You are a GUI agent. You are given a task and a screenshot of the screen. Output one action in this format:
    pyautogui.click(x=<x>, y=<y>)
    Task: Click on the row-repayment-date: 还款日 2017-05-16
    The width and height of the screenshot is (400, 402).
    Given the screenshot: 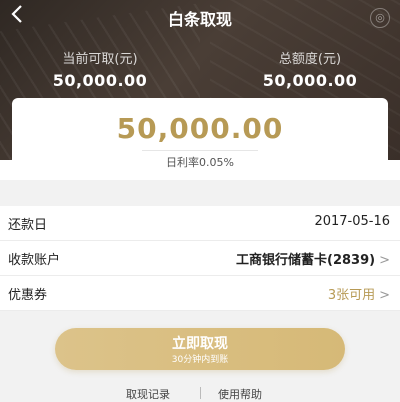 What is the action you would take?
    pyautogui.click(x=200, y=223)
    